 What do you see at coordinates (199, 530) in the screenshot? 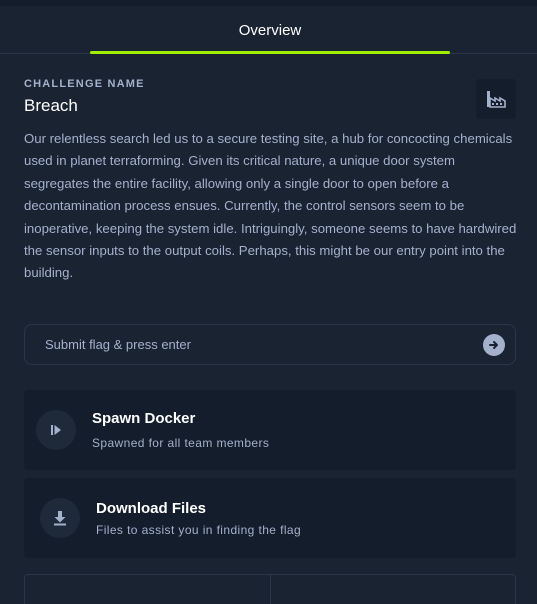
I see `download-files-subtitle: Files to assist you in finding the flag` at bounding box center [199, 530].